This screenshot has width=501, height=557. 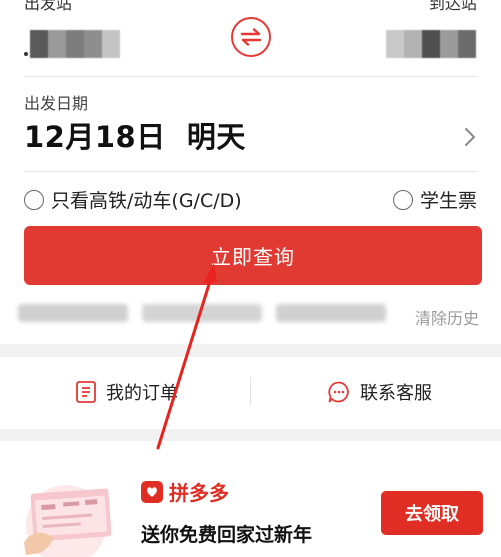 What do you see at coordinates (146, 201) in the screenshot?
I see `high-speed-only-label: 只看高铁/动车(G/C/D)` at bounding box center [146, 201].